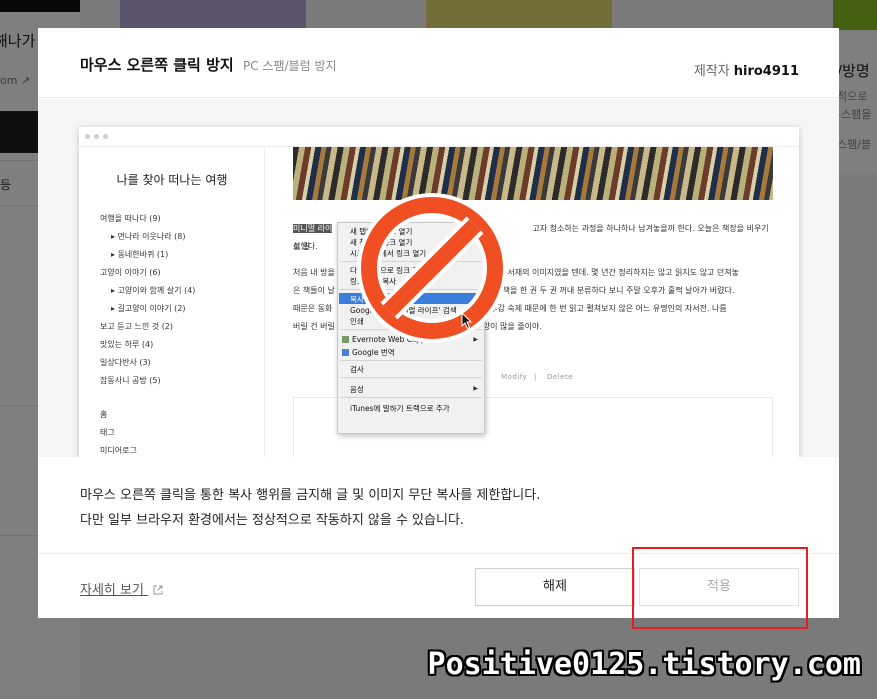  Describe the element at coordinates (555, 587) in the screenshot. I see `release-button: 해제` at that location.